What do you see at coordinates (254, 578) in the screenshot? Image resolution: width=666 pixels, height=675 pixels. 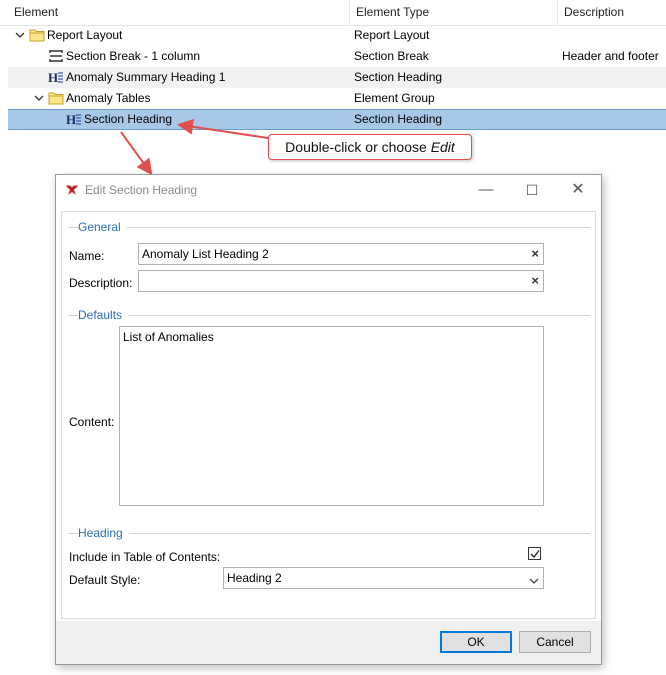 I see `default-style-value: Heading 2` at bounding box center [254, 578].